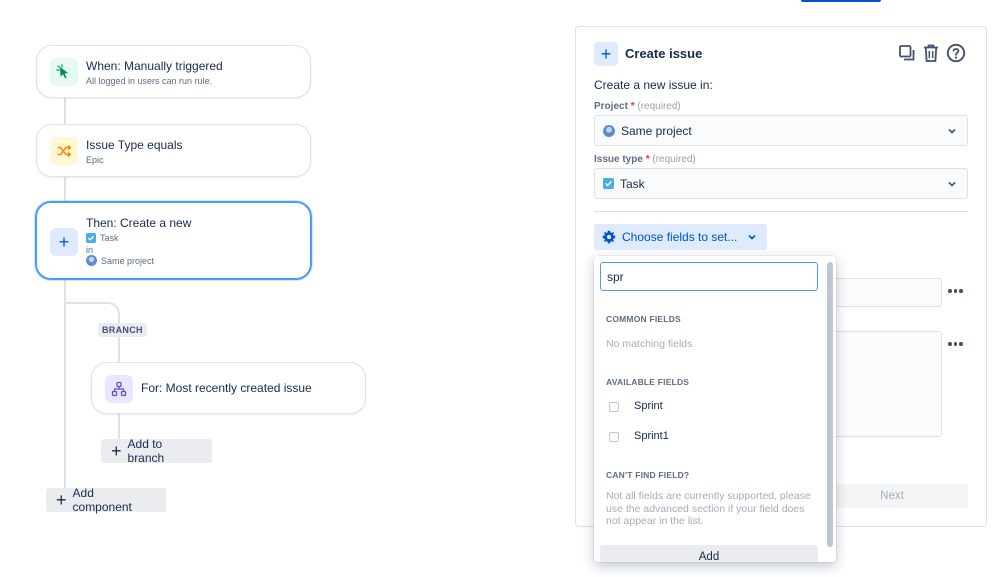 The height and width of the screenshot is (577, 998). What do you see at coordinates (648, 475) in the screenshot?
I see `cant-find-header: CAN'T FIND FIELD?` at bounding box center [648, 475].